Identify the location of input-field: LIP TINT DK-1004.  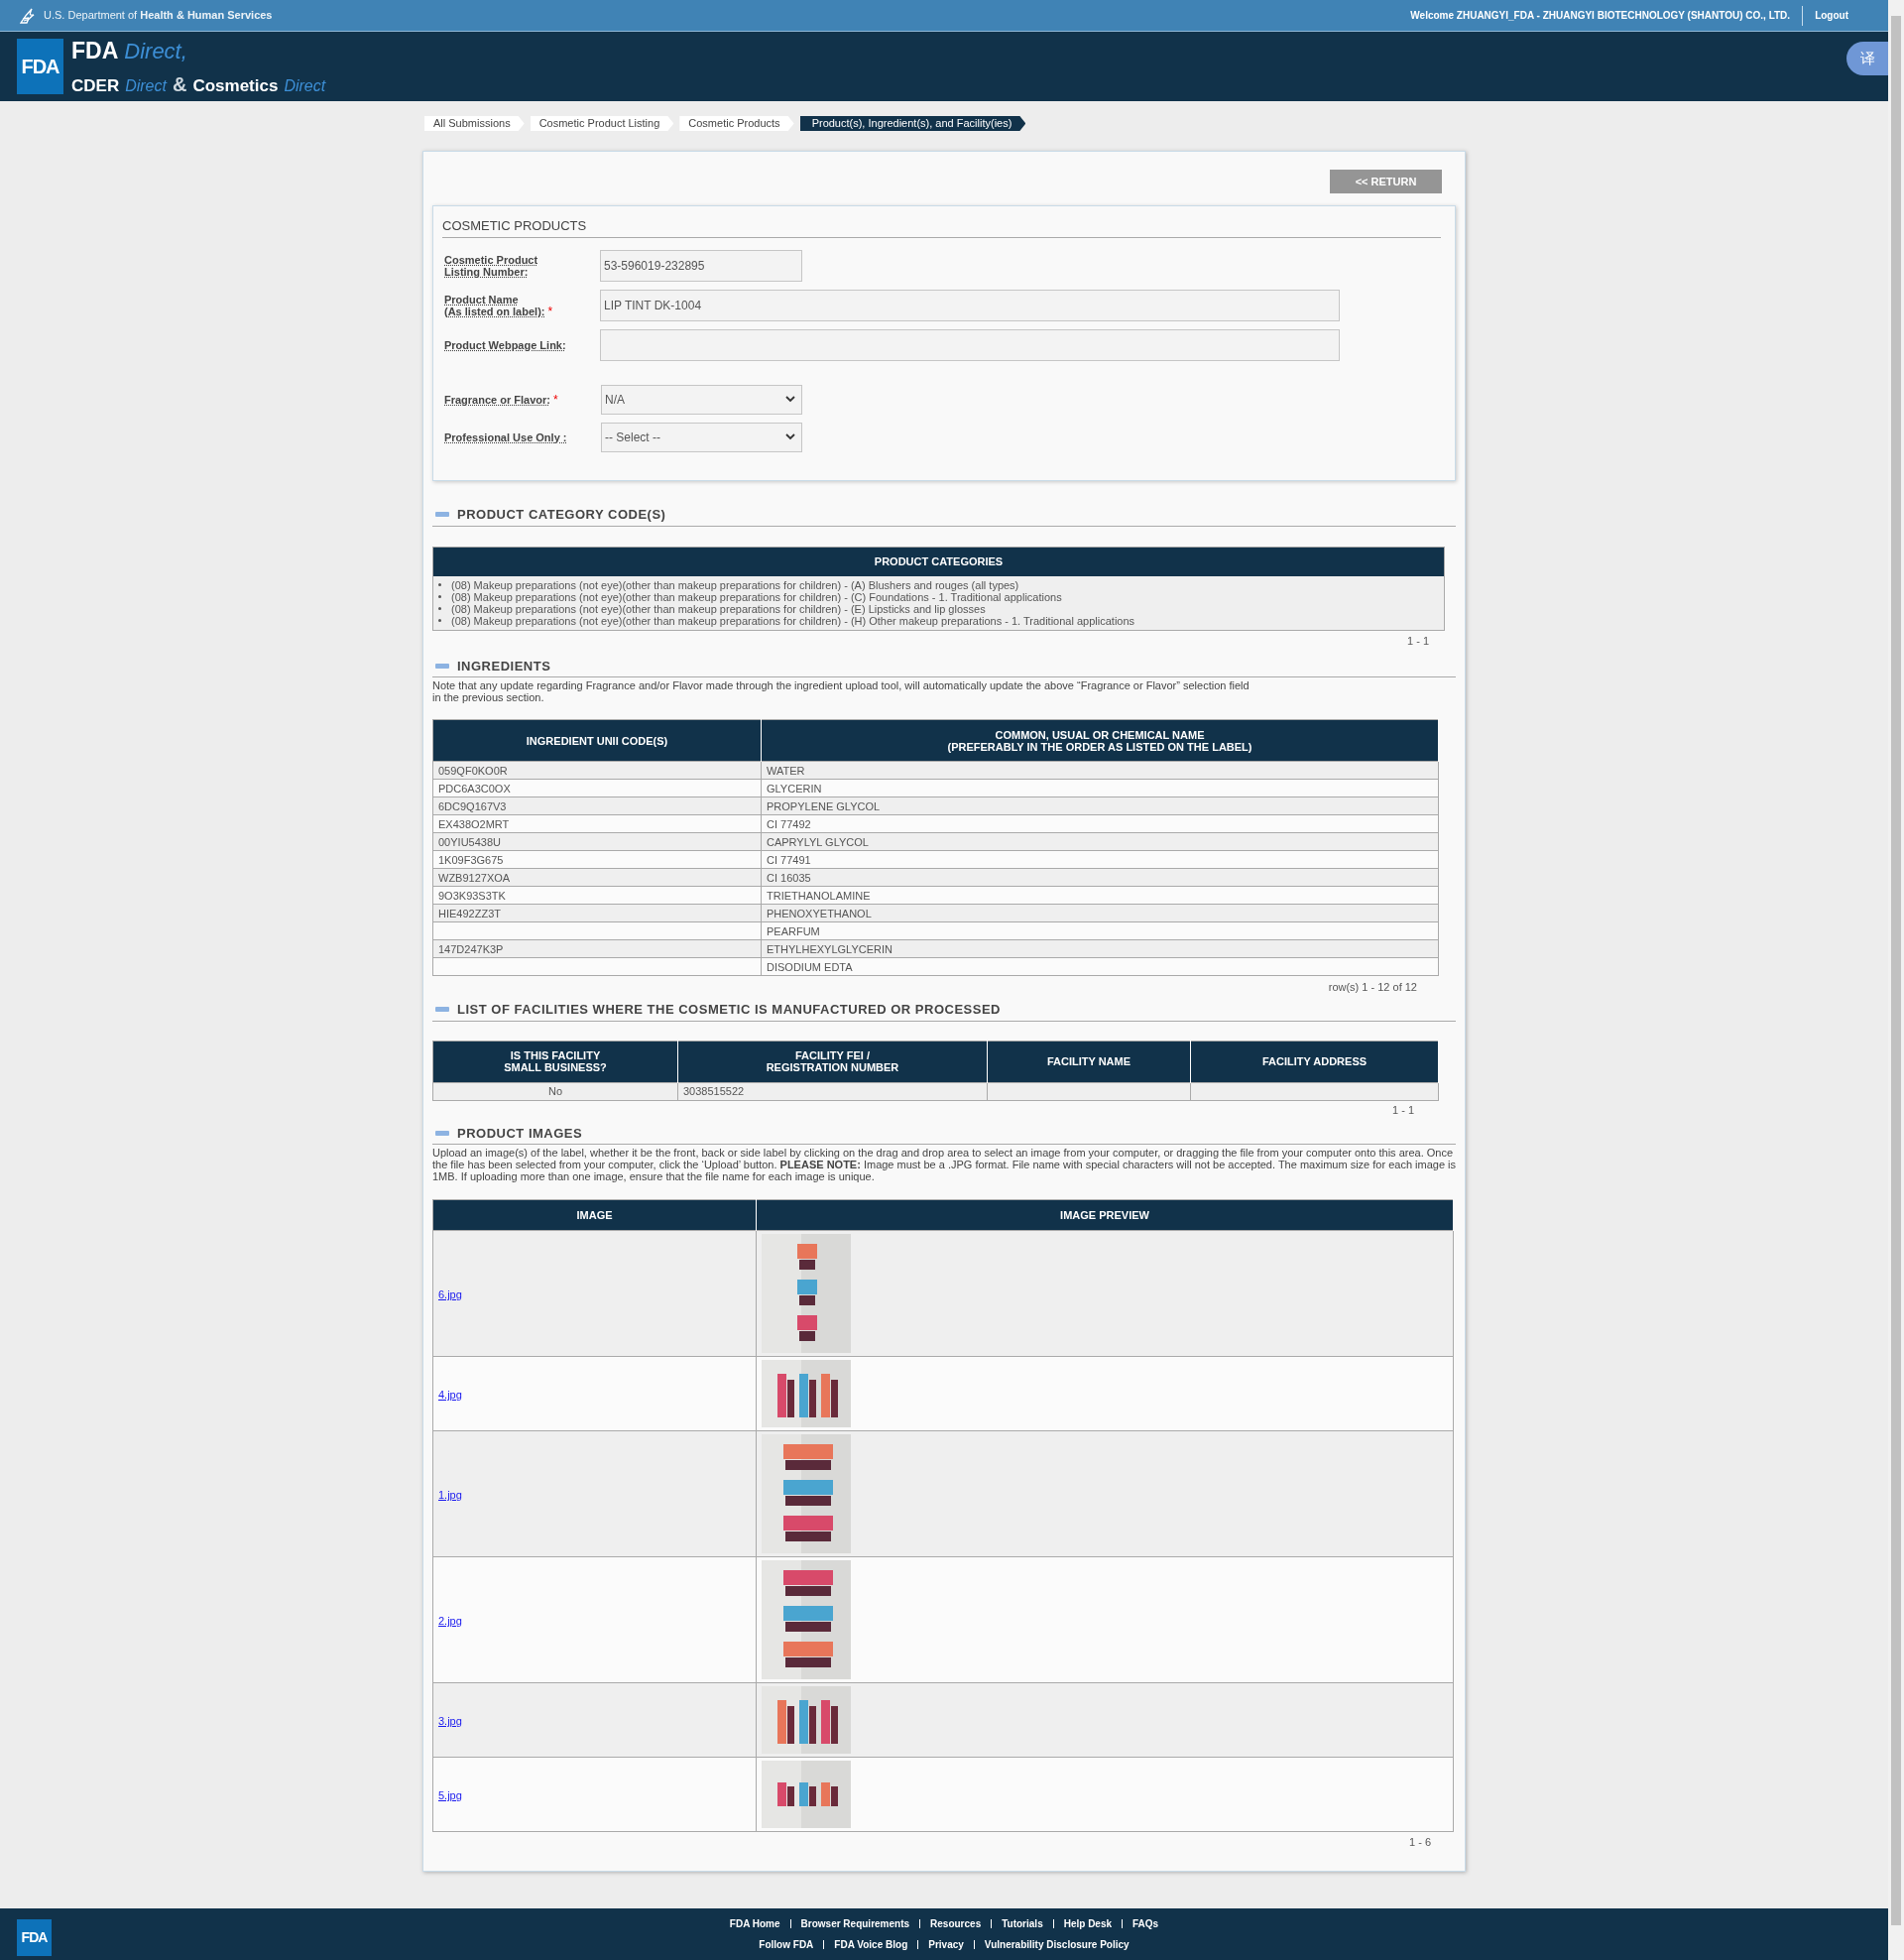
(970, 305).